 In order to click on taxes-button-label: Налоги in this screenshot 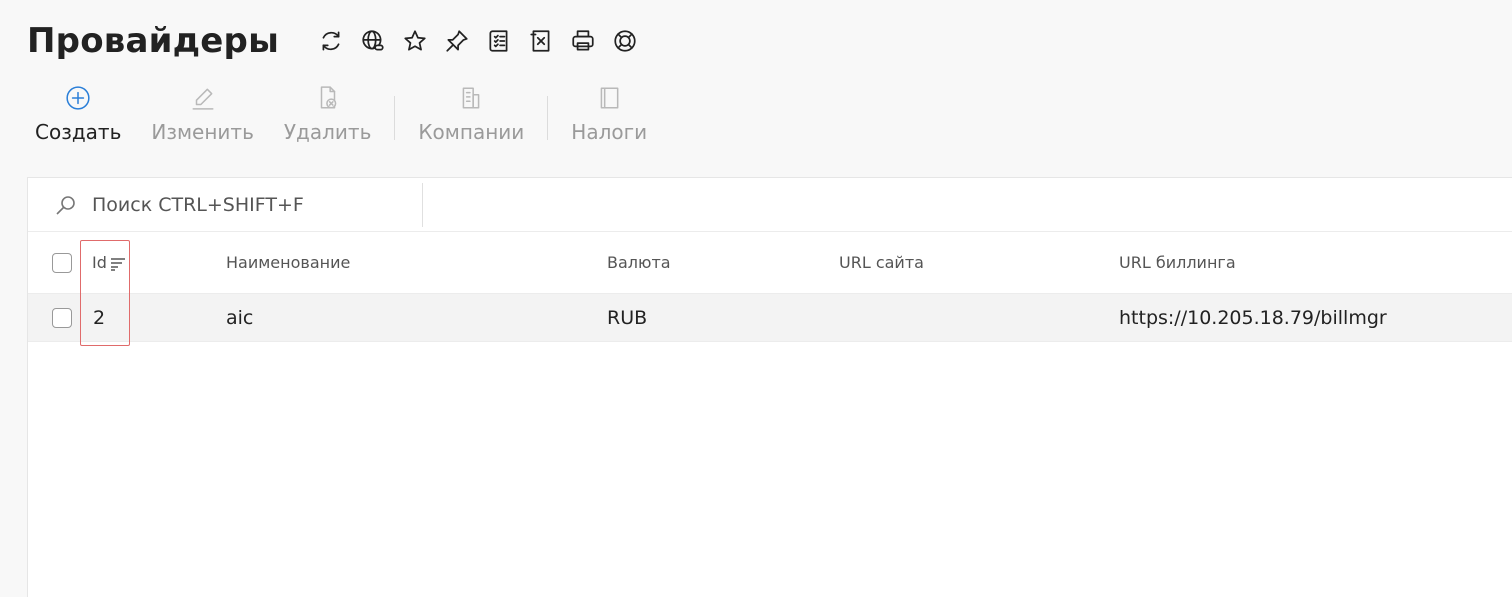, I will do `click(609, 132)`.